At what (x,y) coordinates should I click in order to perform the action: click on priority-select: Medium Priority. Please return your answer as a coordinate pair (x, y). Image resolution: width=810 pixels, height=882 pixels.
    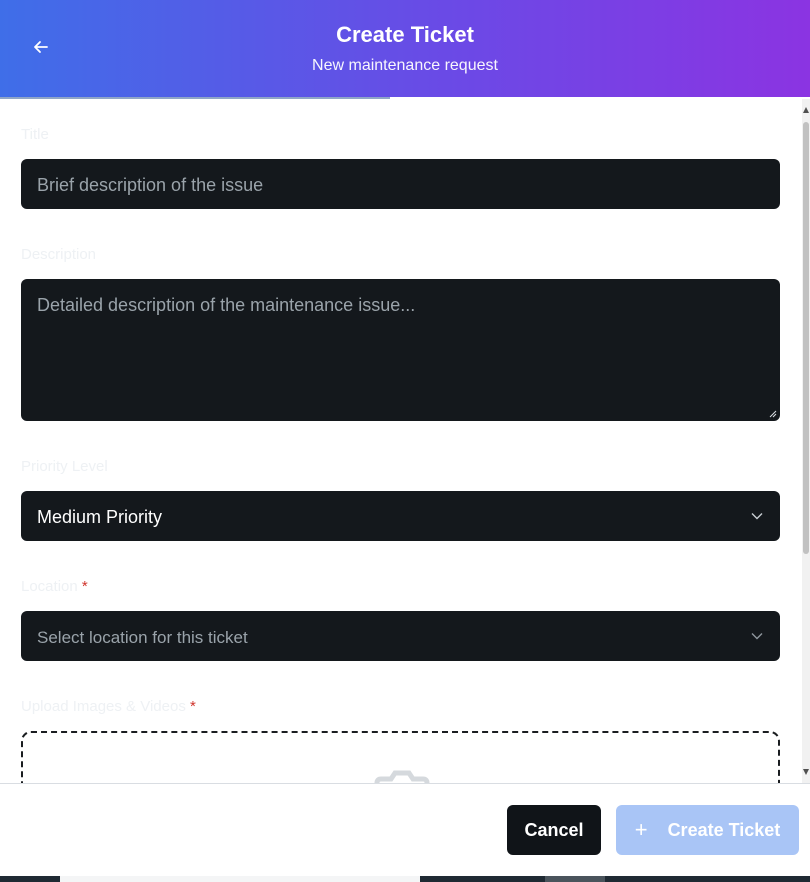
    Looking at the image, I should click on (400, 516).